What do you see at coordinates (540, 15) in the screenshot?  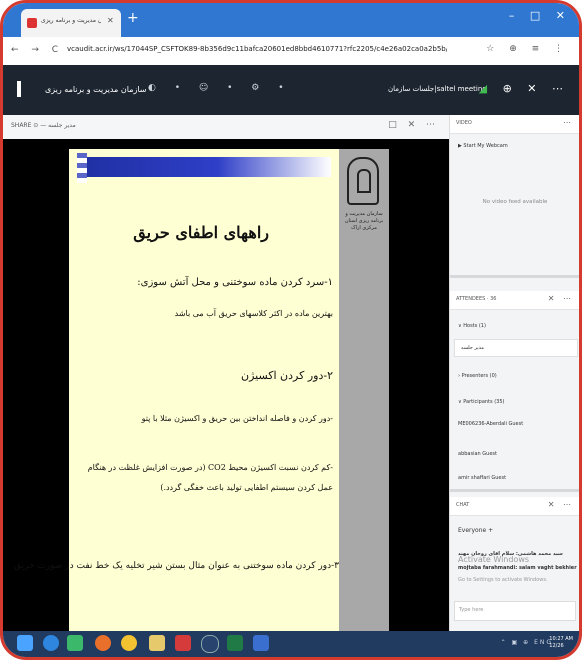 I see `window-controls: – □ ✕` at bounding box center [540, 15].